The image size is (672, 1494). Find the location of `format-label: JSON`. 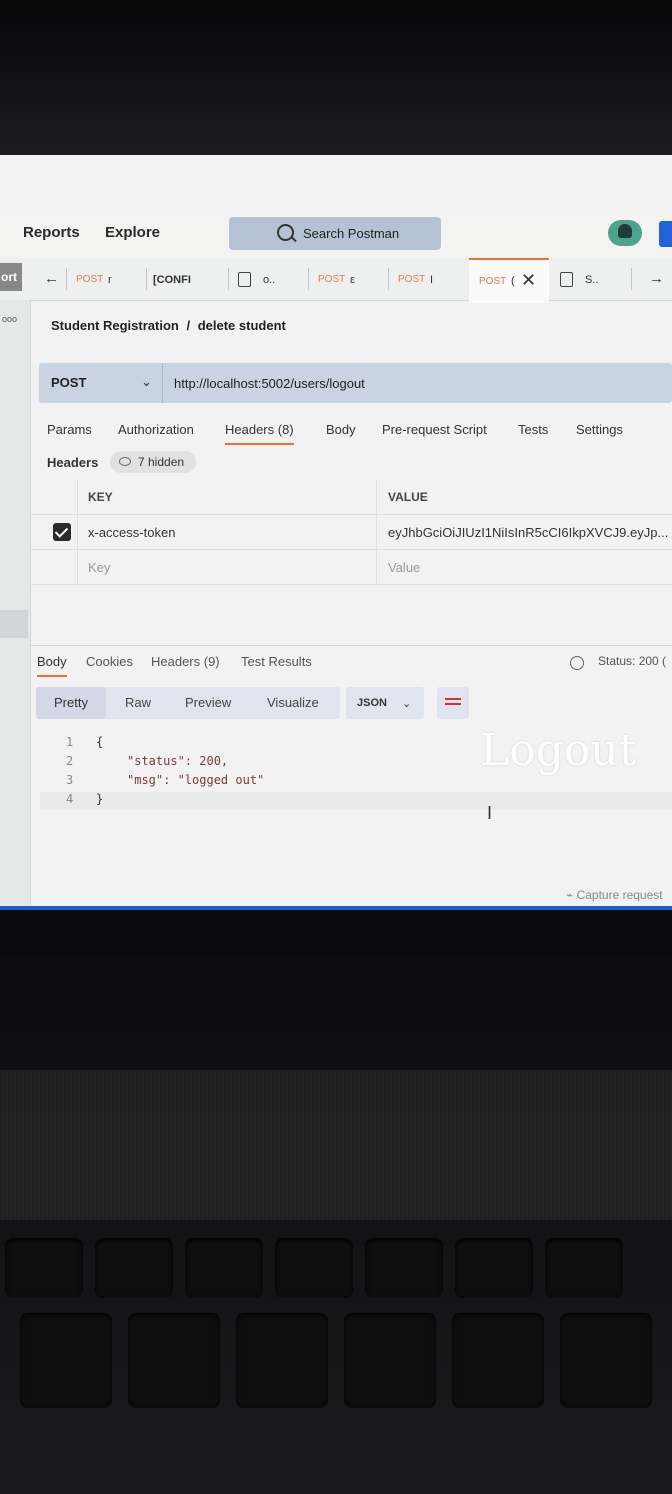

format-label: JSON is located at coordinates (372, 703).